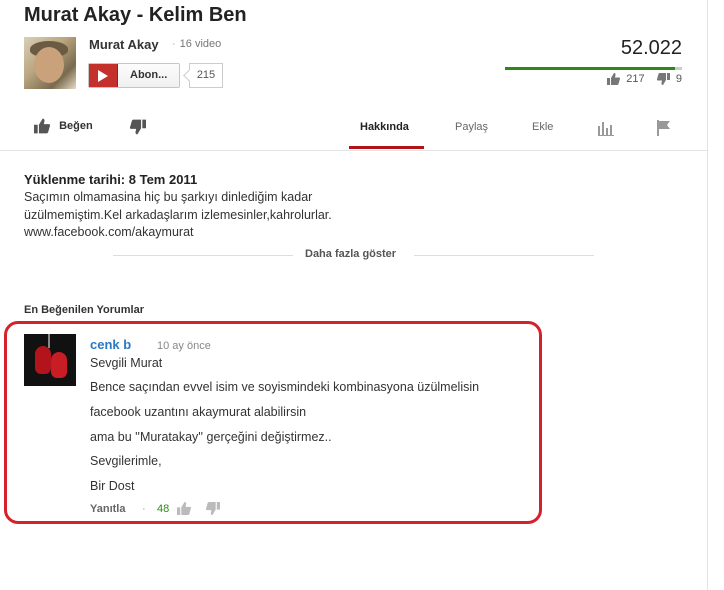 Image resolution: width=724 pixels, height=590 pixels. Describe the element at coordinates (135, 15) in the screenshot. I see `video-title: Murat Akay - Kelim Ben` at that location.